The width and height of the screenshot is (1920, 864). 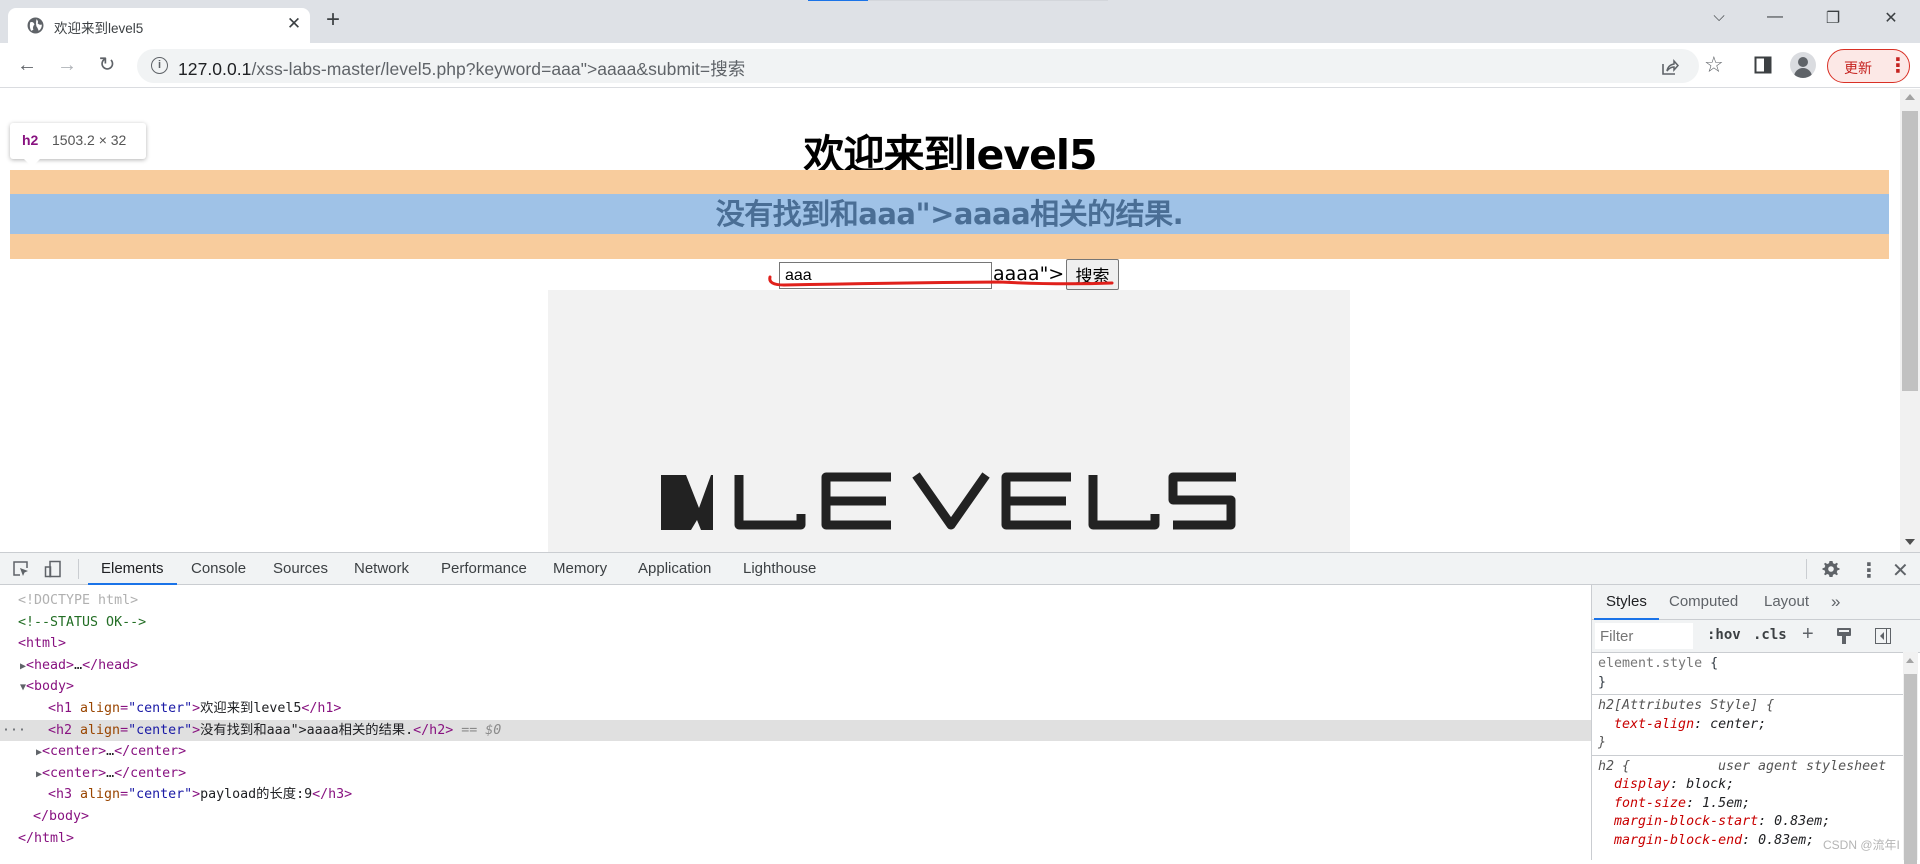 What do you see at coordinates (1786, 602) in the screenshot?
I see `styles-tab-layout: Layout` at bounding box center [1786, 602].